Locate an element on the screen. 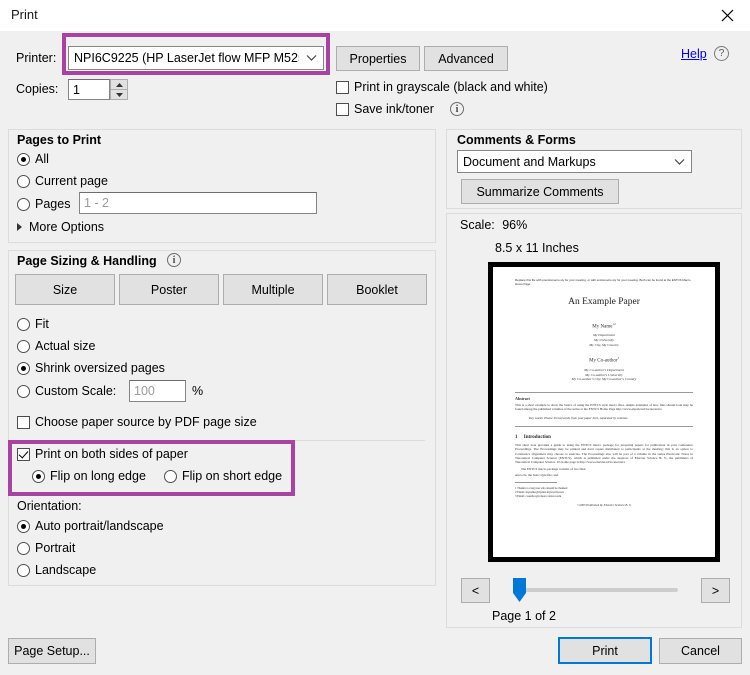  radio-pages: Pages is located at coordinates (43, 204).